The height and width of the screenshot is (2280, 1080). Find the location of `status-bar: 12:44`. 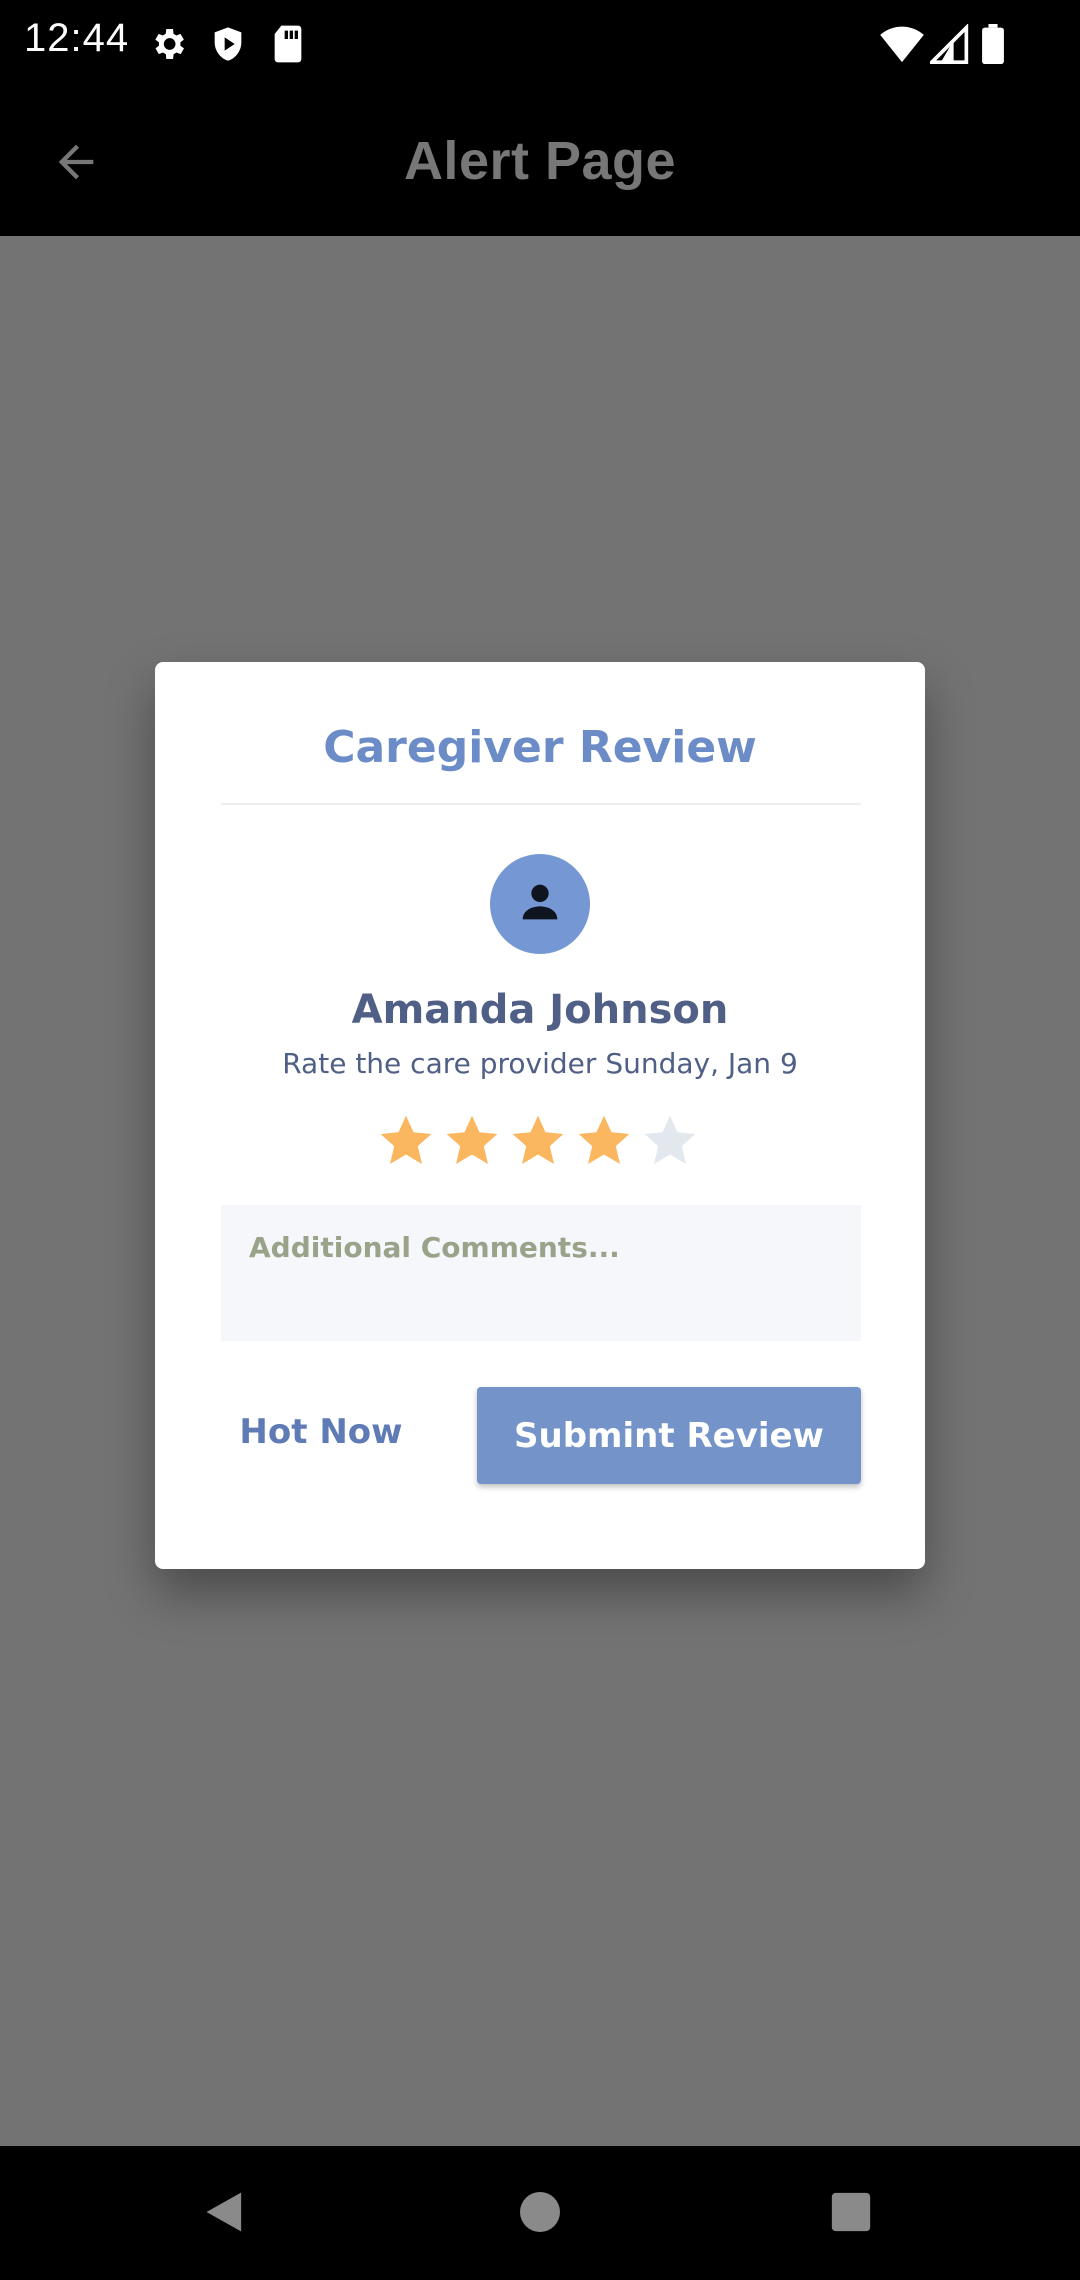

status-bar: 12:44 is located at coordinates (540, 44).